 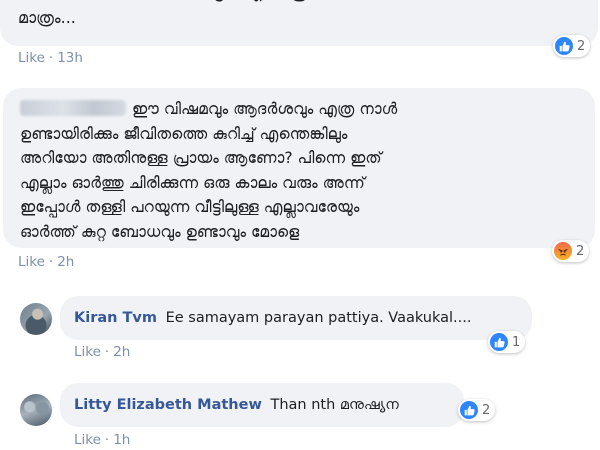 I want to click on comment-actions: Like · 2h, so click(x=46, y=262).